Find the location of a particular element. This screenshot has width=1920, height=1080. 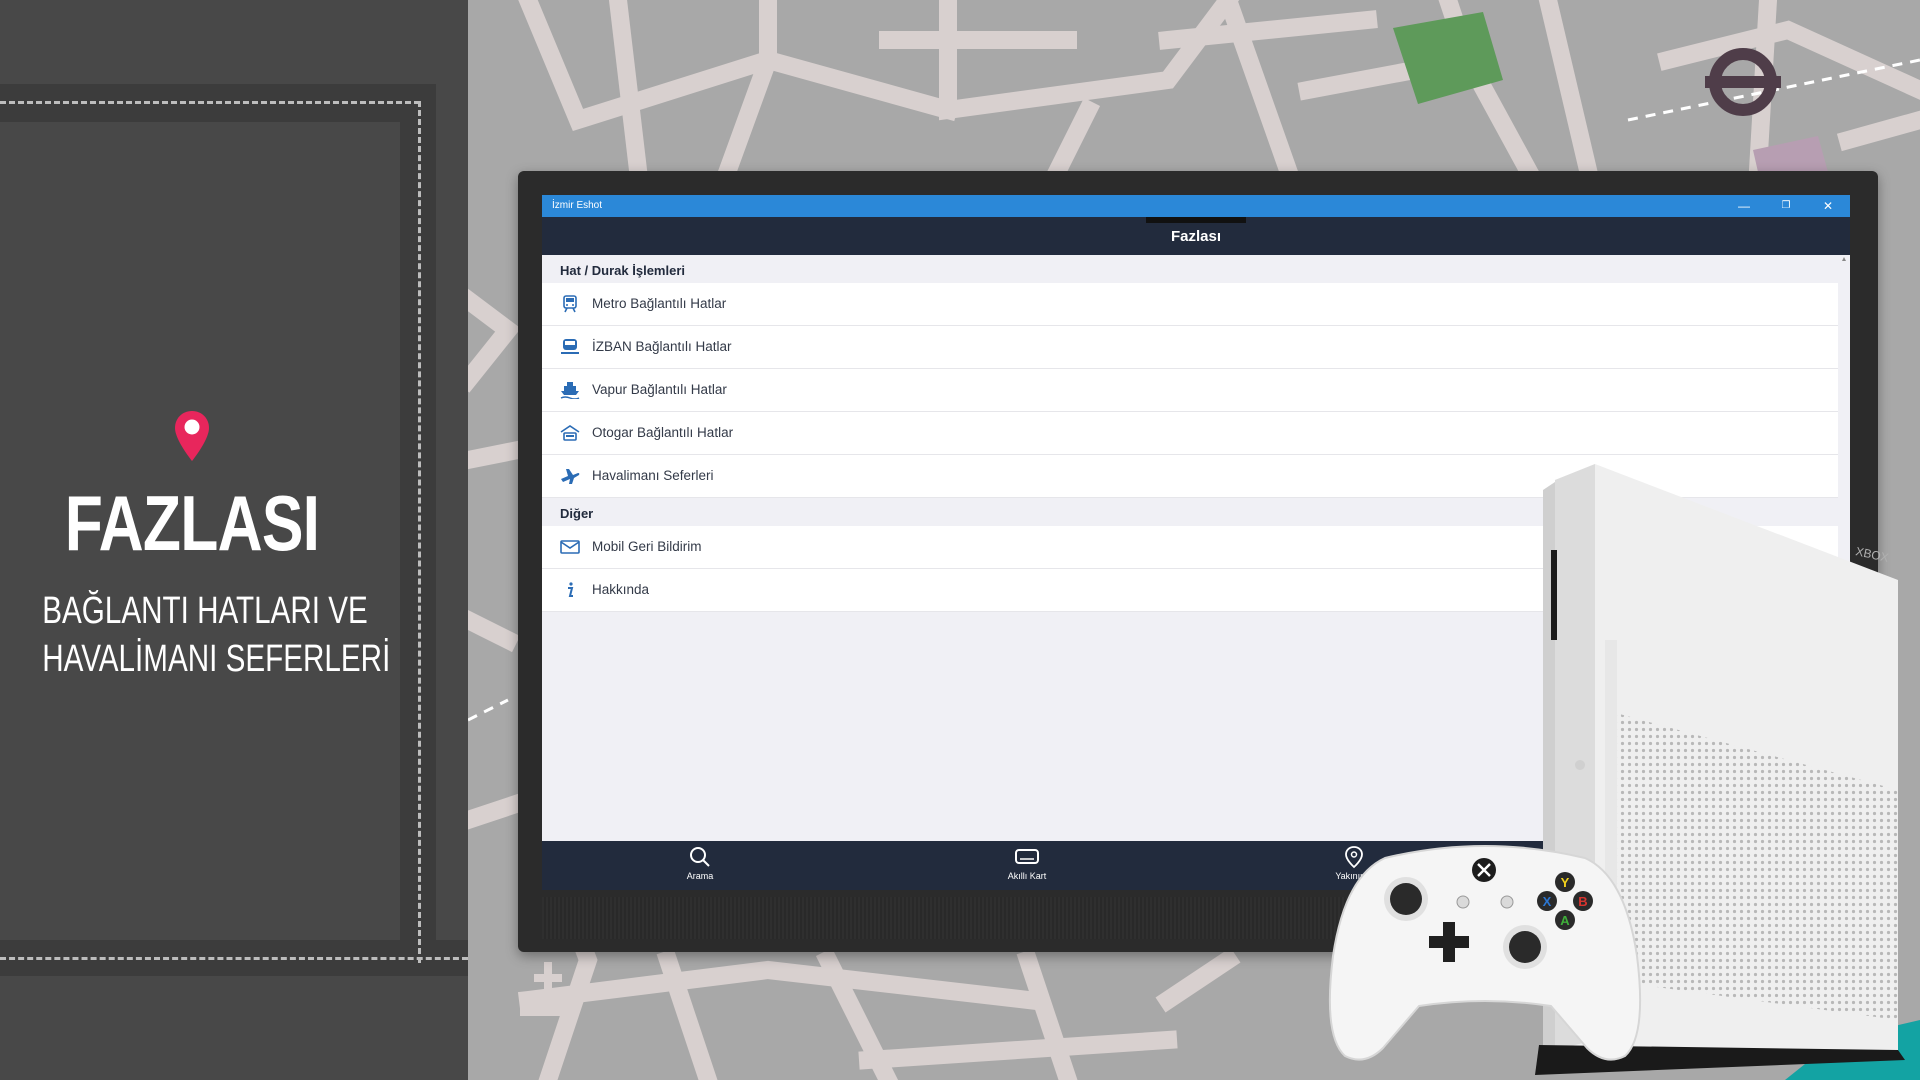

y-button-label: Y is located at coordinates (1565, 882).